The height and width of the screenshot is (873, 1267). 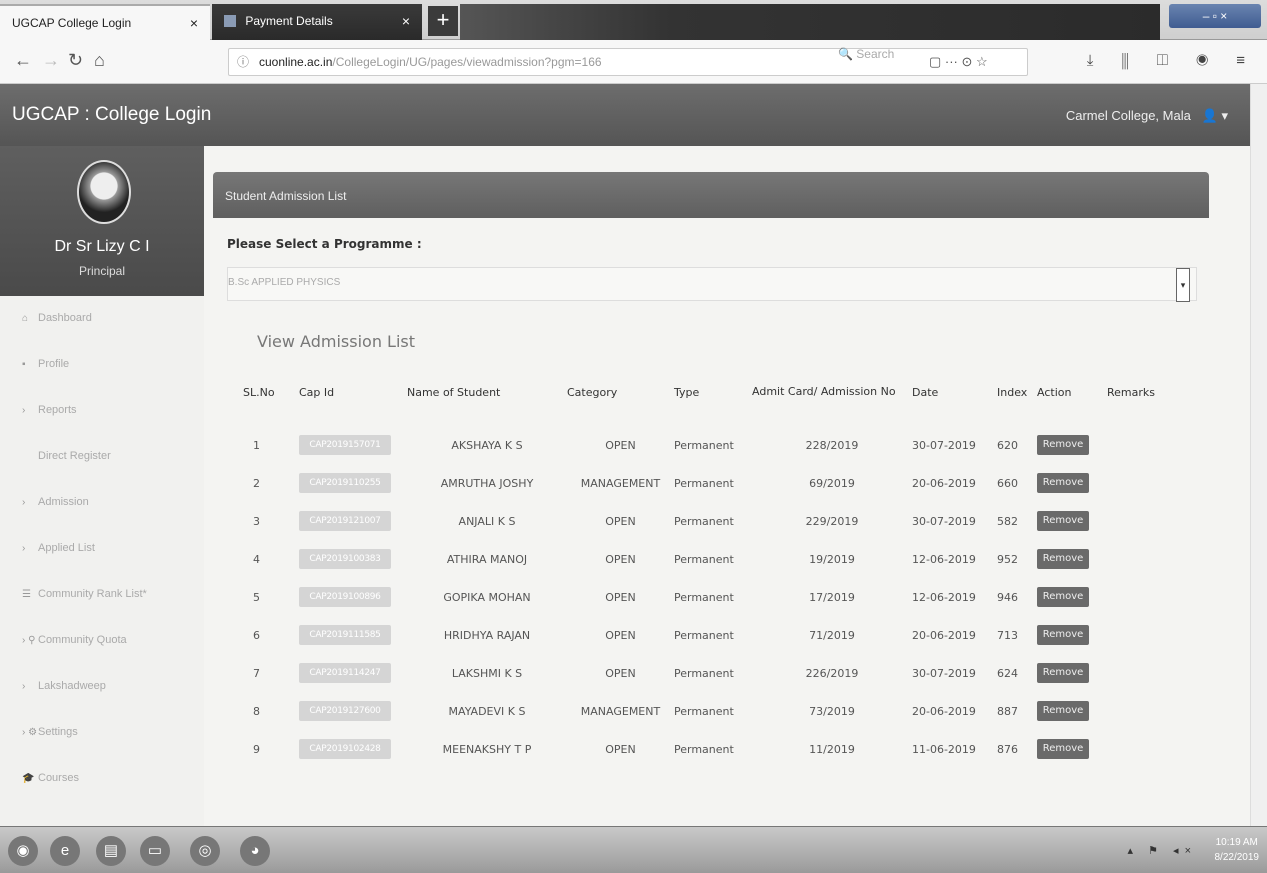 I want to click on index-cell: 660, so click(x=1007, y=483).